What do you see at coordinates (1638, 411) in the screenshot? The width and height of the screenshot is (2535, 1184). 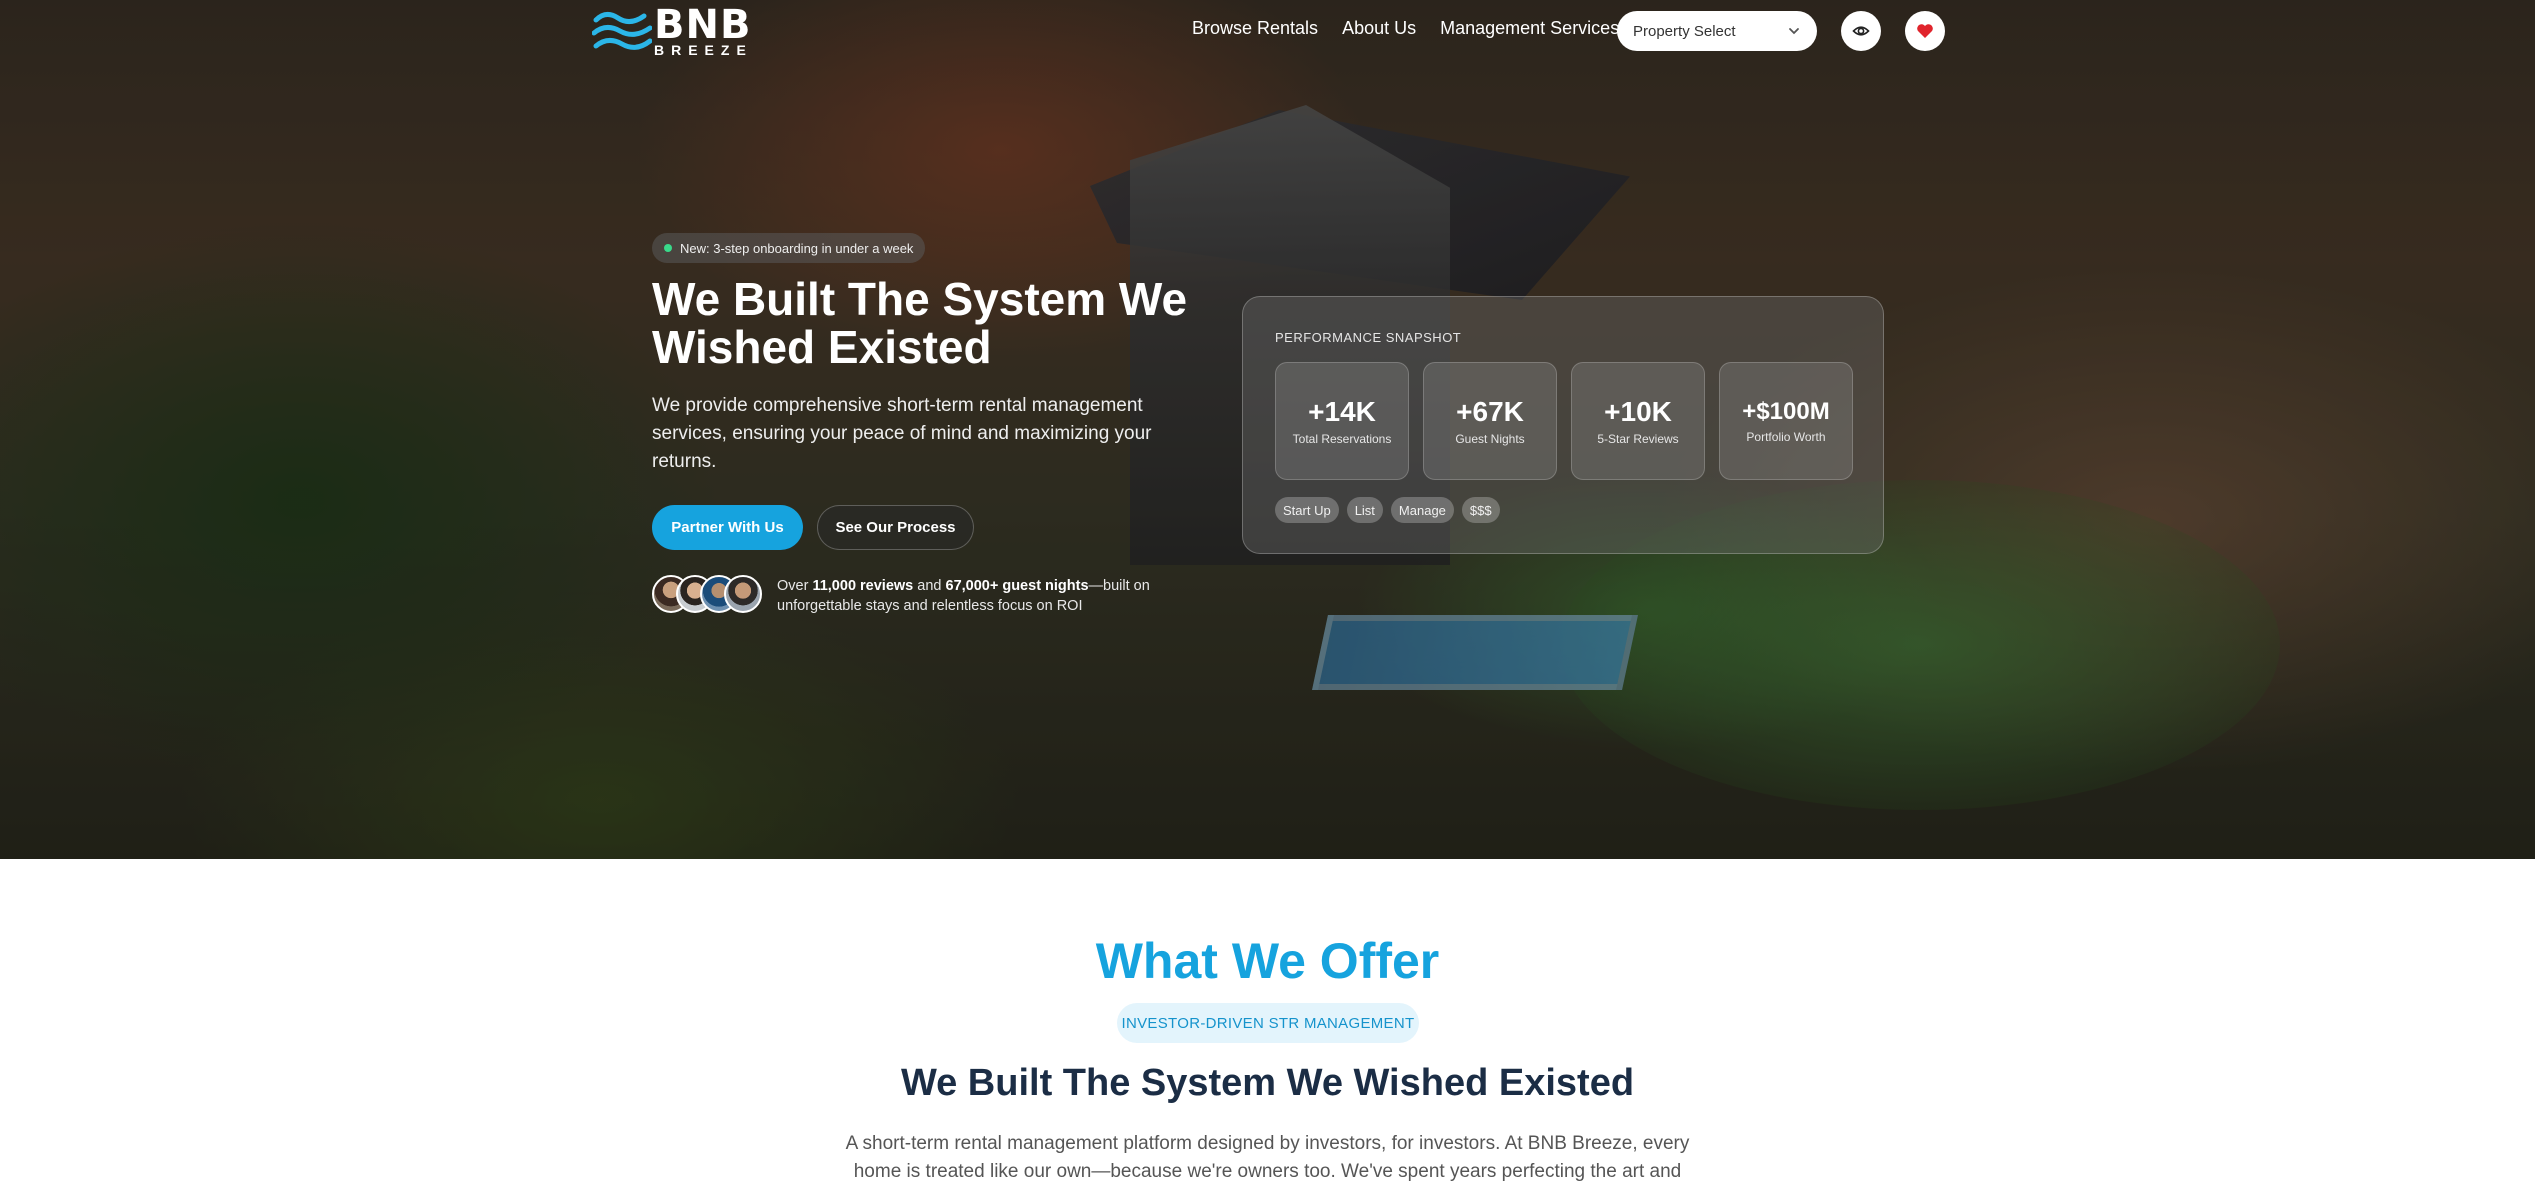 I see `stat-value: +10K` at bounding box center [1638, 411].